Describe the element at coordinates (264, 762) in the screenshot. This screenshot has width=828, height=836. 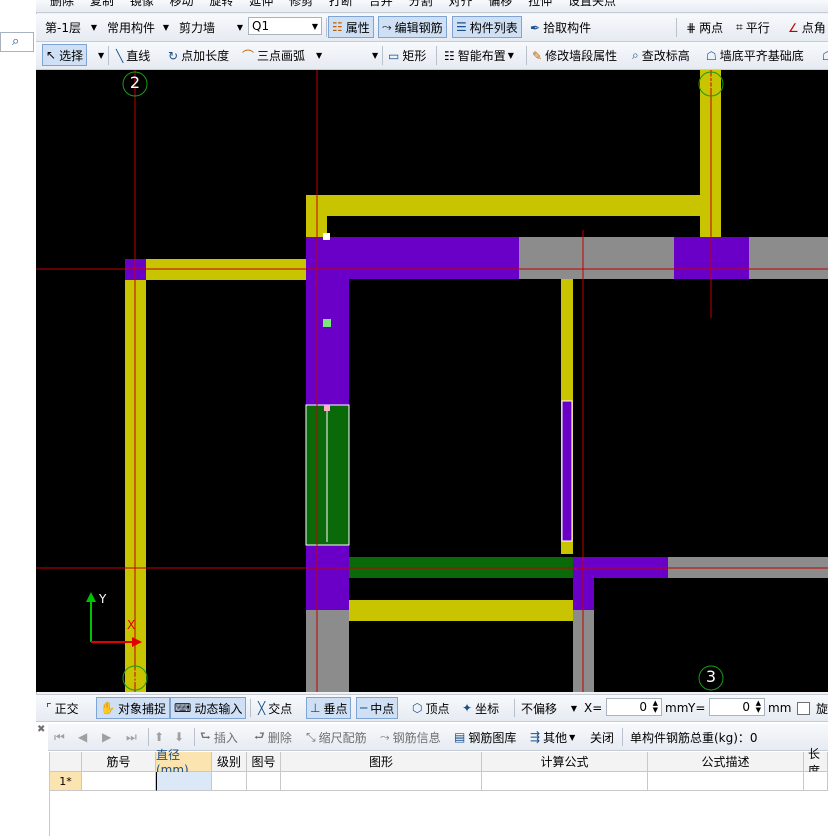
I see `table-header-figure-no: 图号` at that location.